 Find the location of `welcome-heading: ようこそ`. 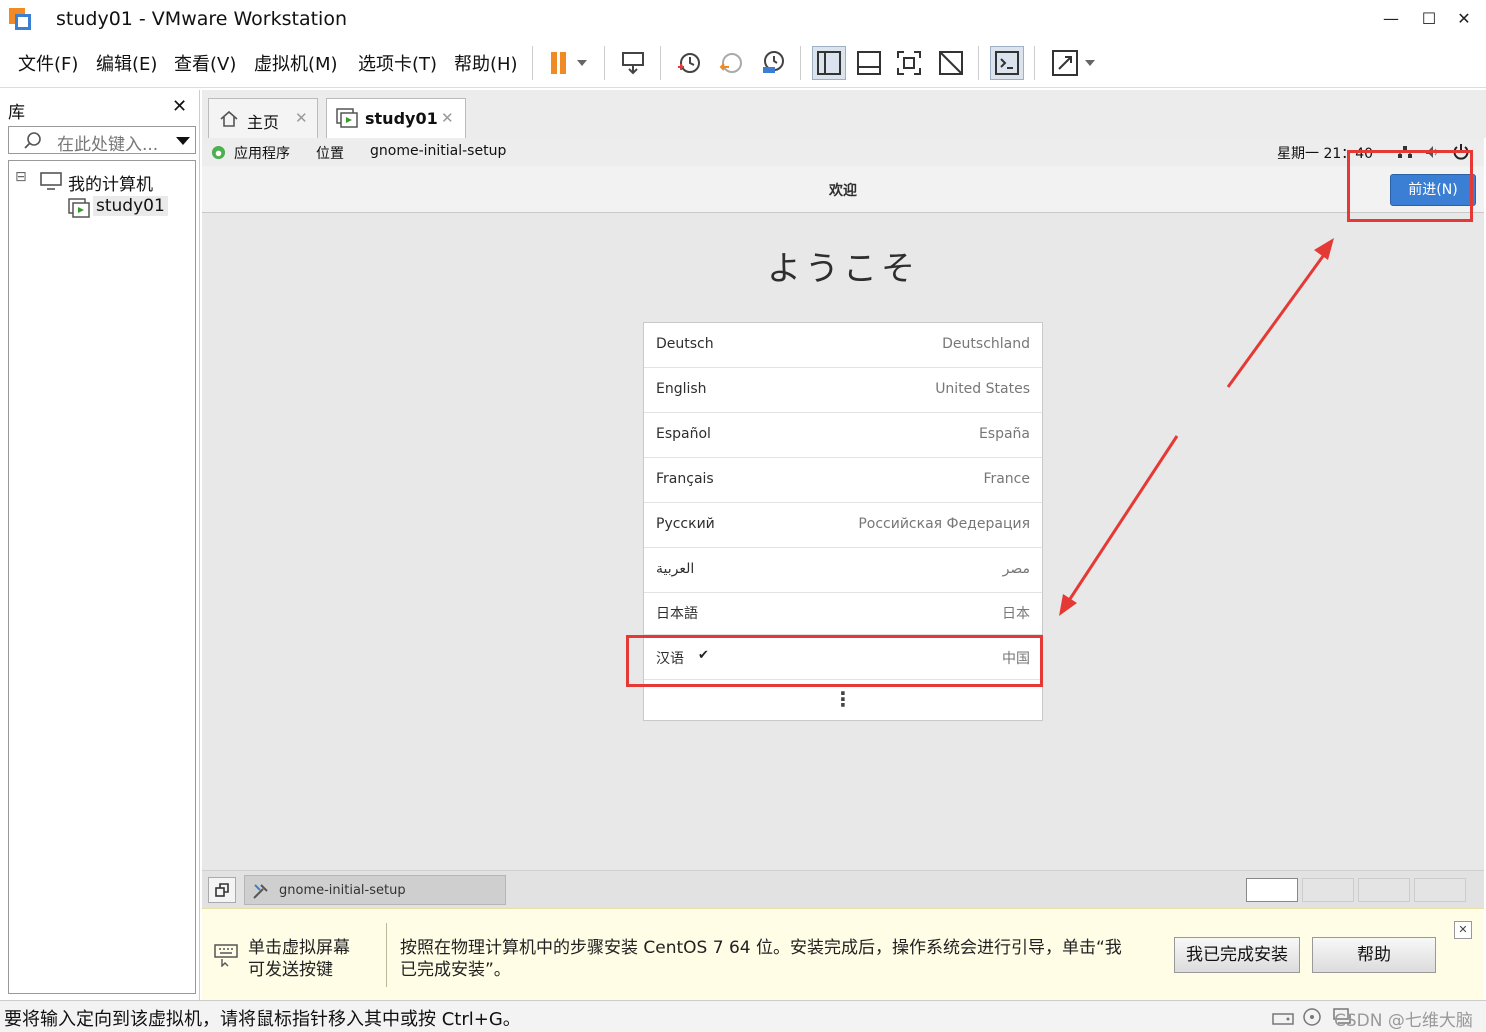

welcome-heading: ようこそ is located at coordinates (843, 269).